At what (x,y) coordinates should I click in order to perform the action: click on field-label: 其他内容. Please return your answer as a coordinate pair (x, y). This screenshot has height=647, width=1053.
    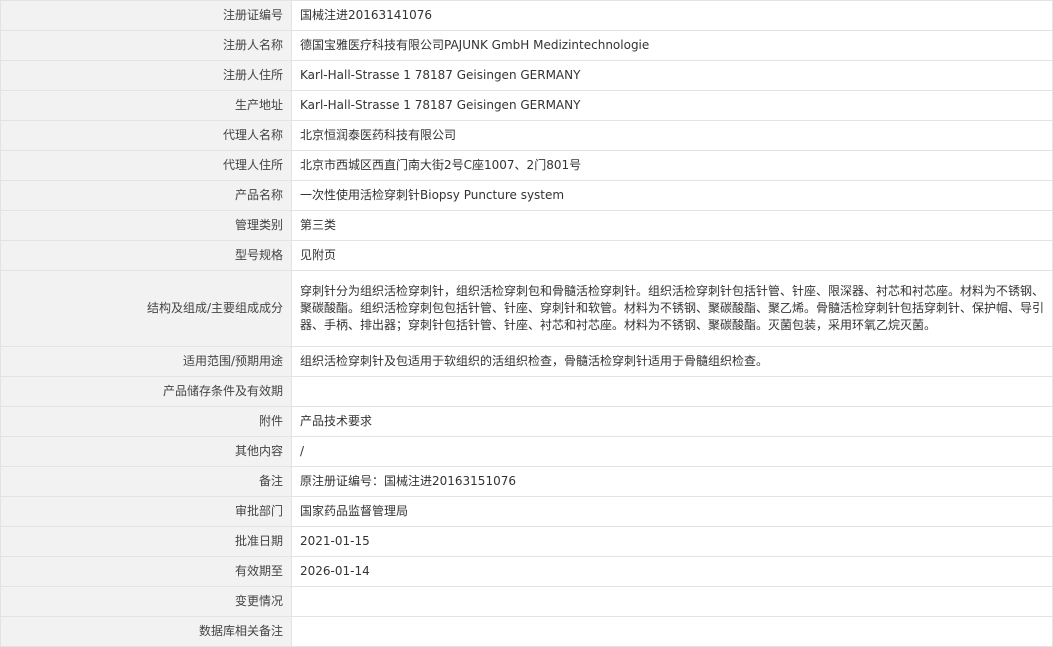
    Looking at the image, I should click on (146, 451).